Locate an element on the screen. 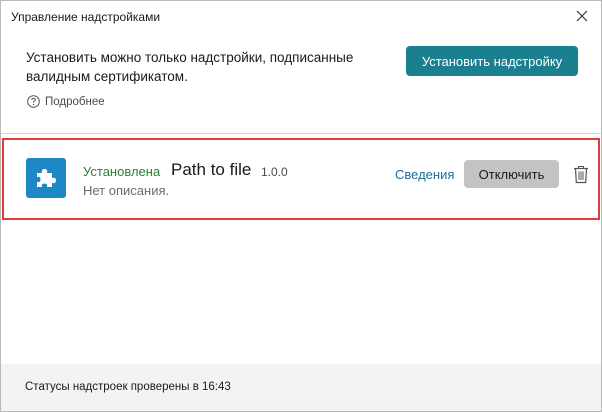  more-info-label: Подробнее is located at coordinates (75, 101).